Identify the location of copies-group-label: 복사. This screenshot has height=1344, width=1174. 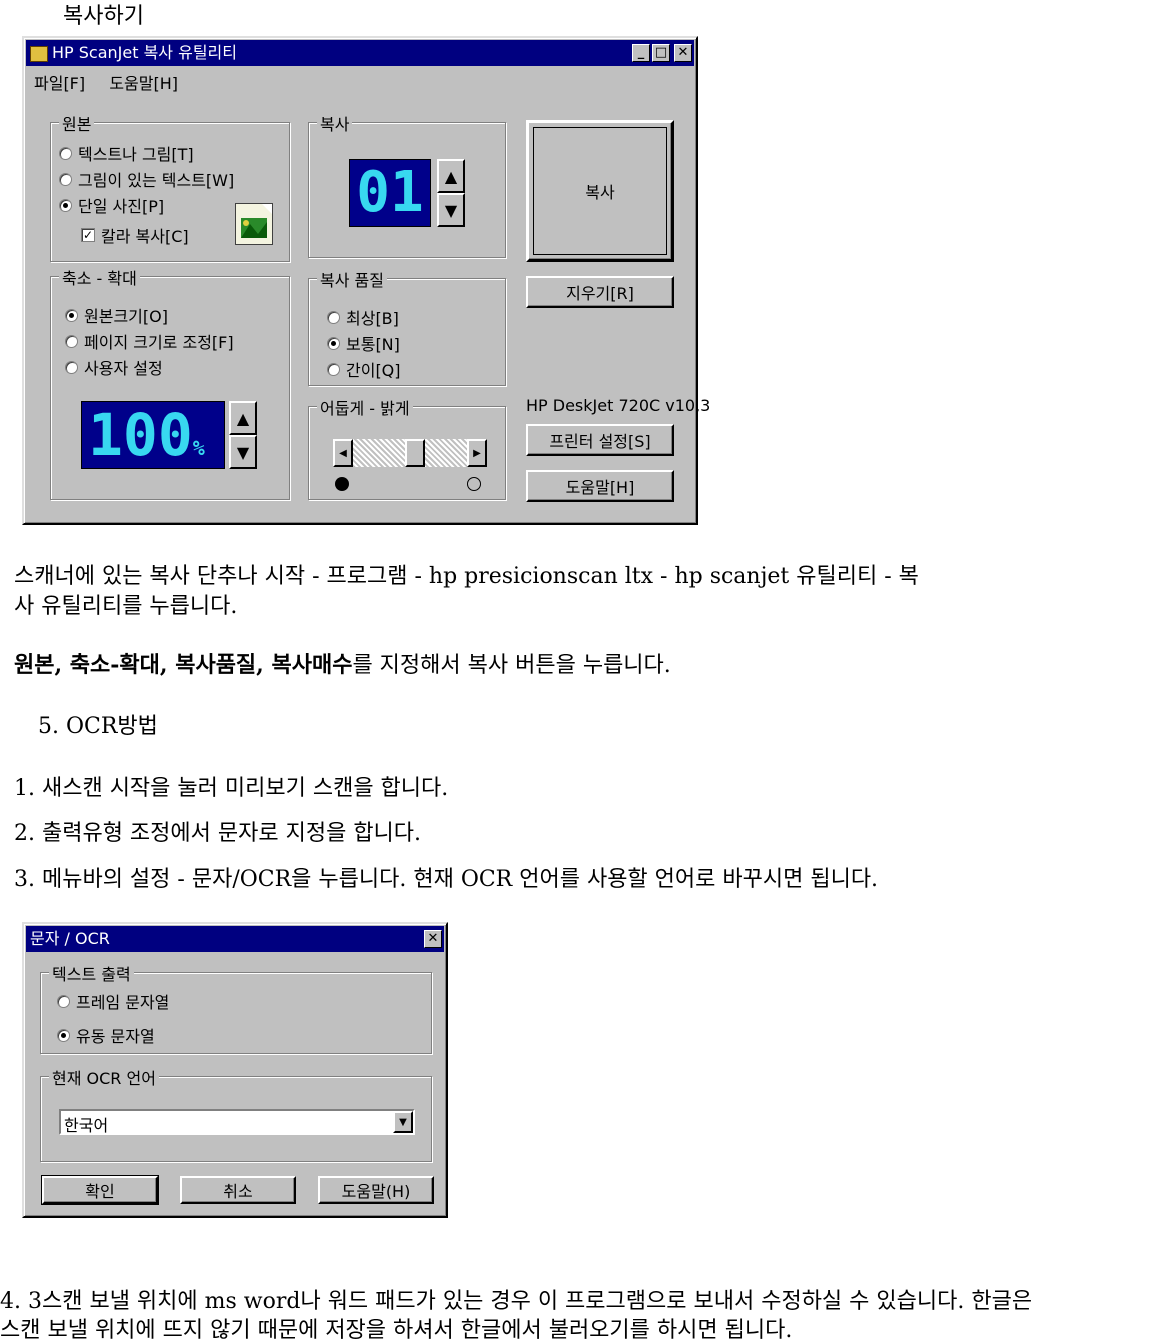
(335, 123).